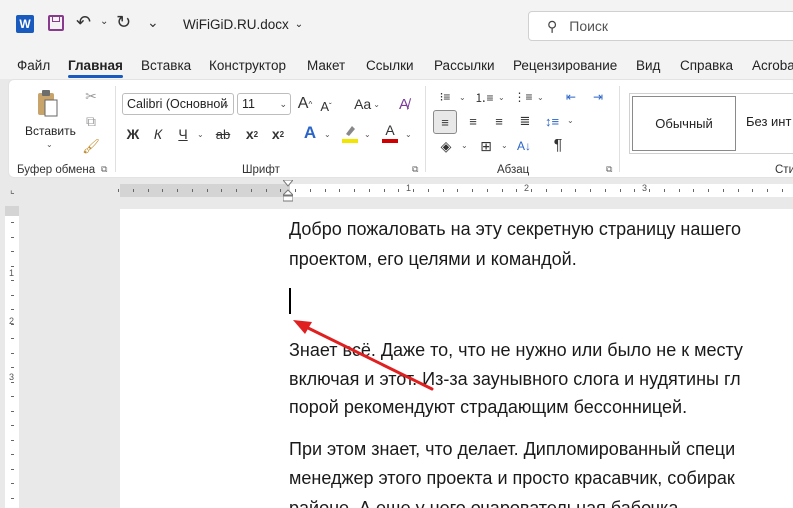  What do you see at coordinates (462, 97) in the screenshot?
I see `bullets-dropdown-icon: ⌄` at bounding box center [462, 97].